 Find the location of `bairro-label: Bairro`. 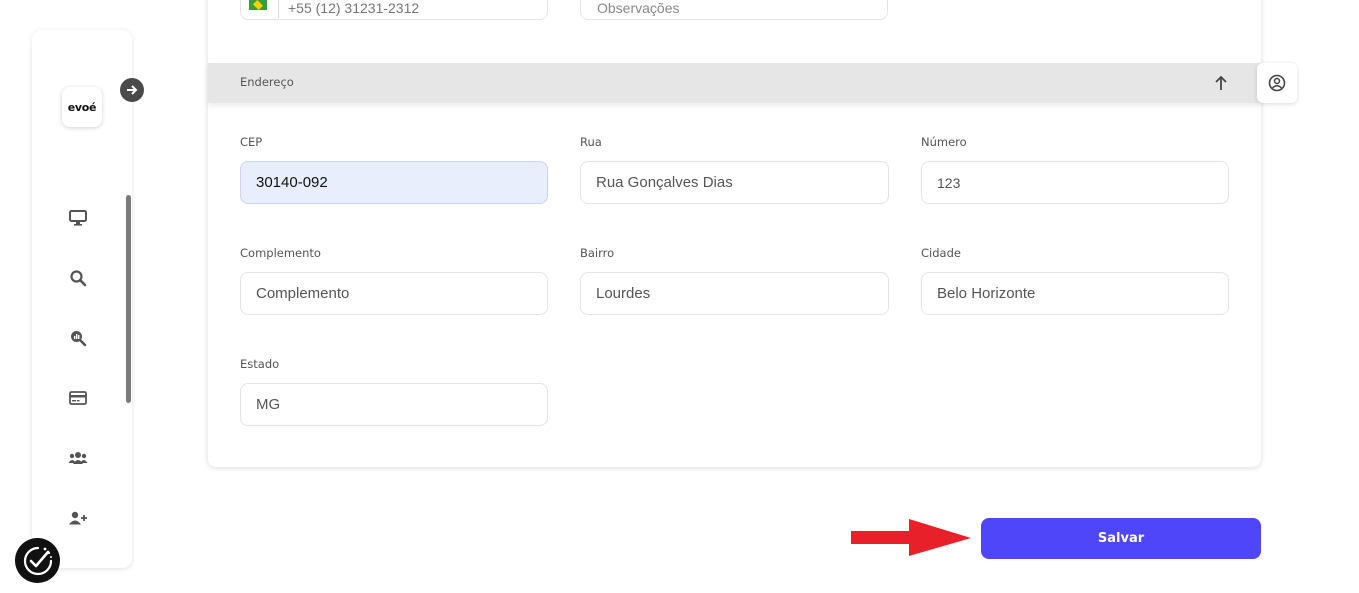

bairro-label: Bairro is located at coordinates (597, 253).